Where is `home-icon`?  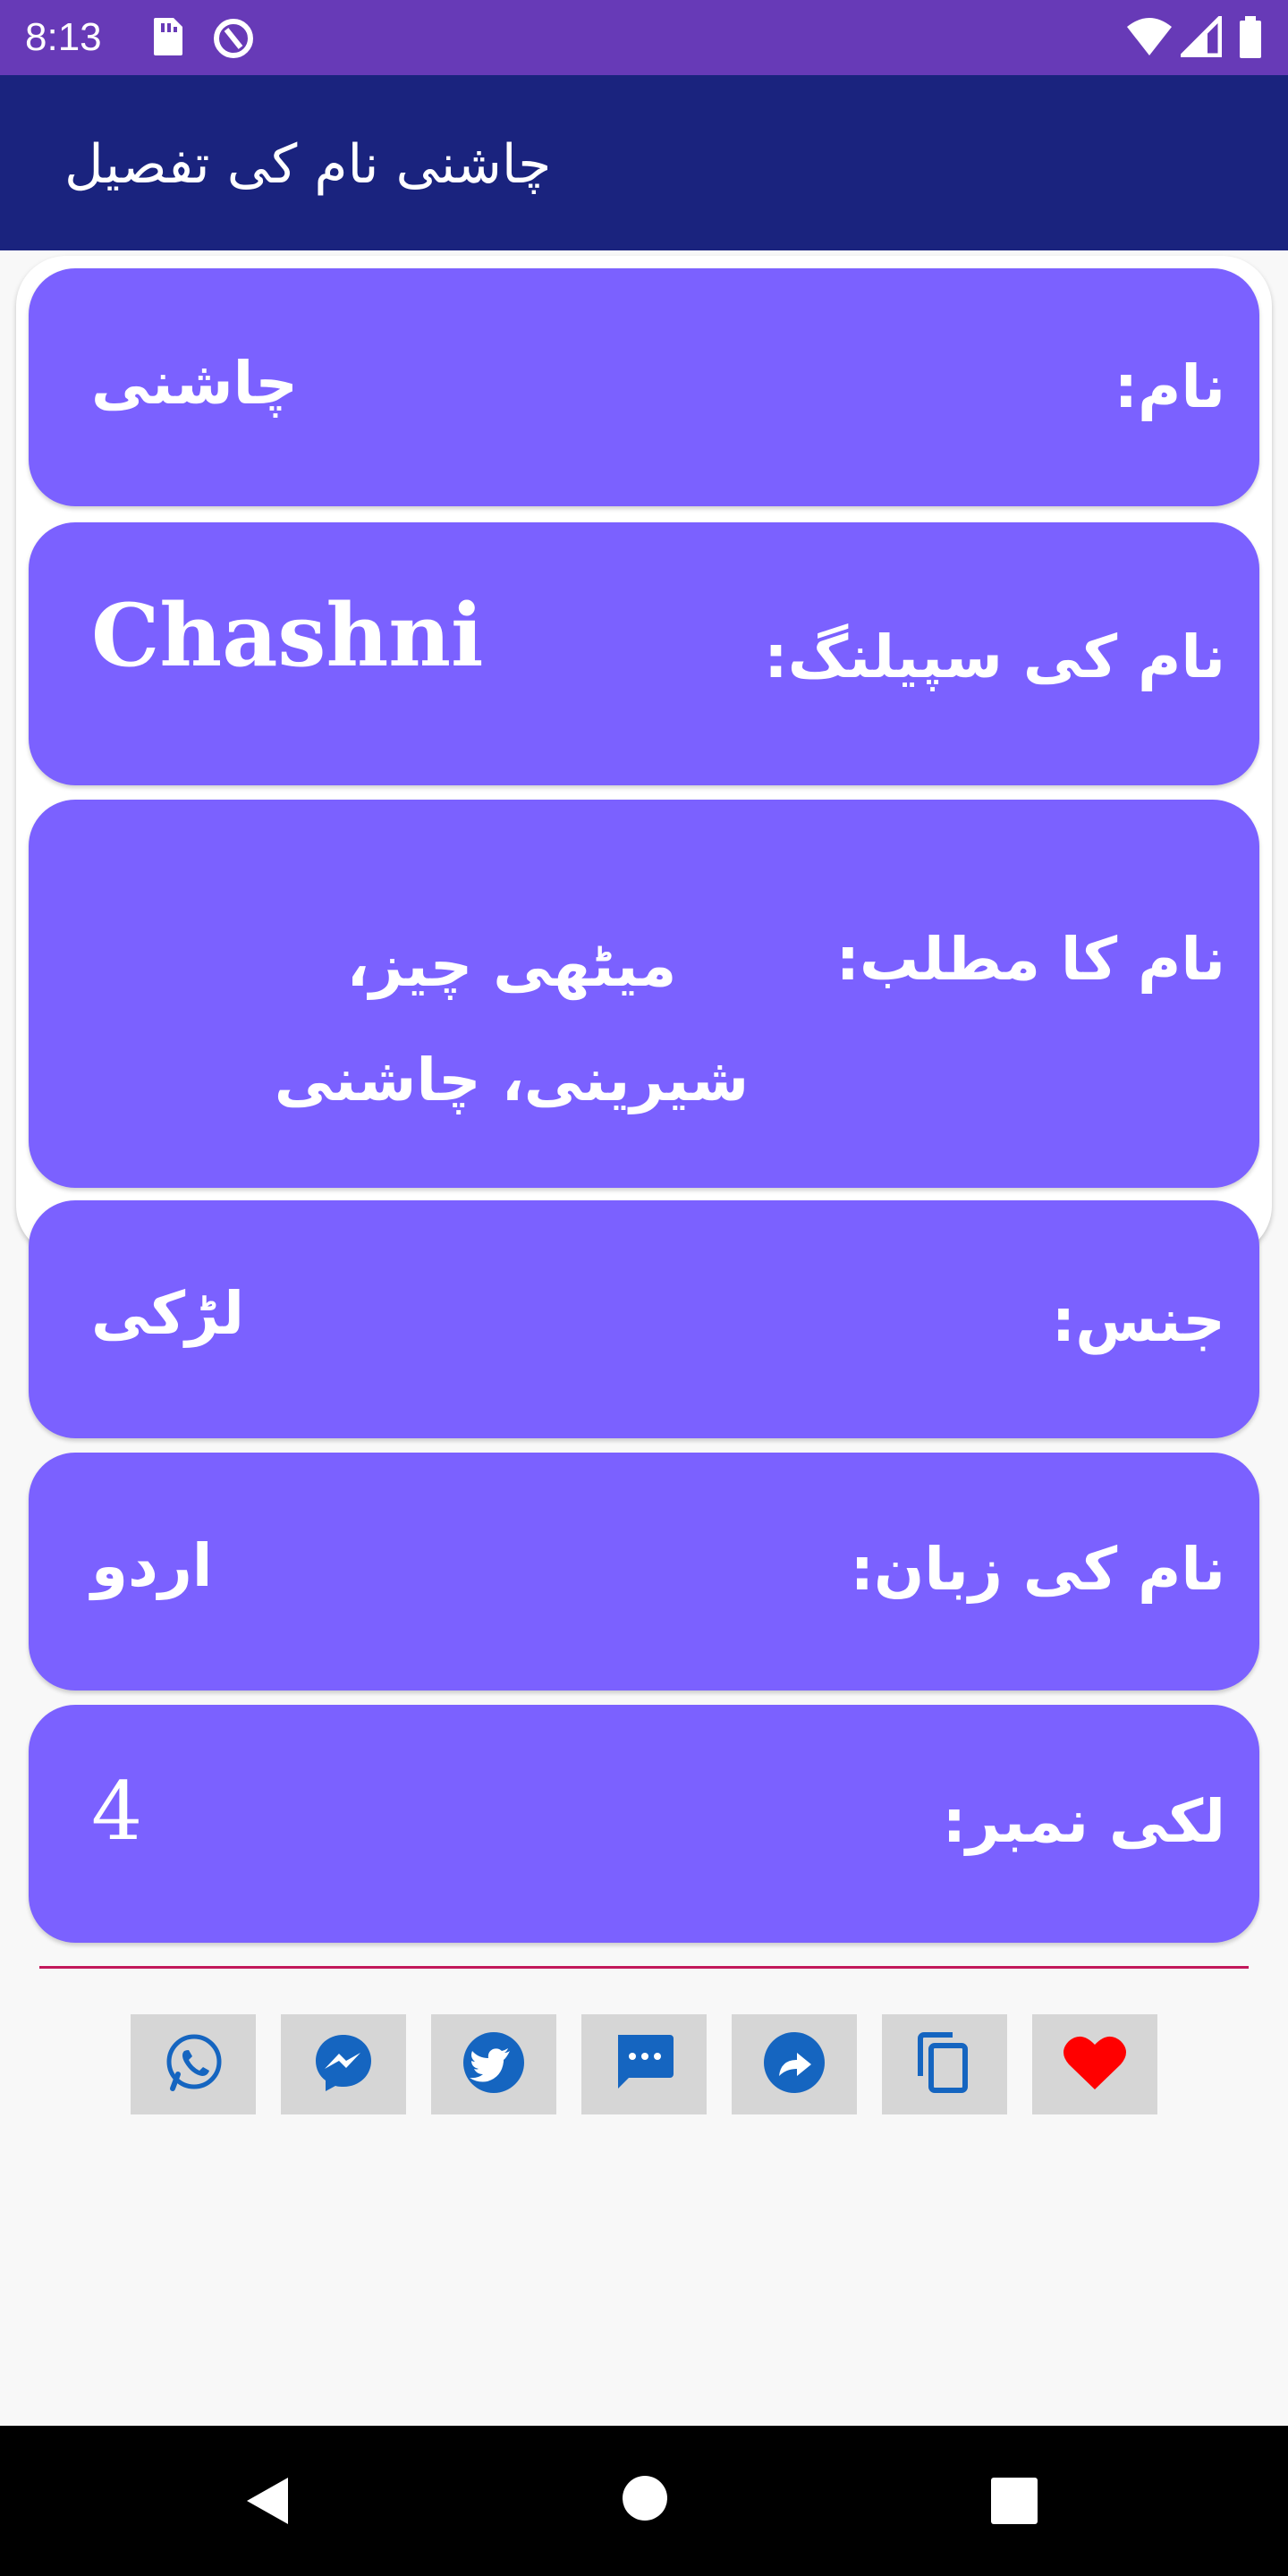
home-icon is located at coordinates (645, 2500).